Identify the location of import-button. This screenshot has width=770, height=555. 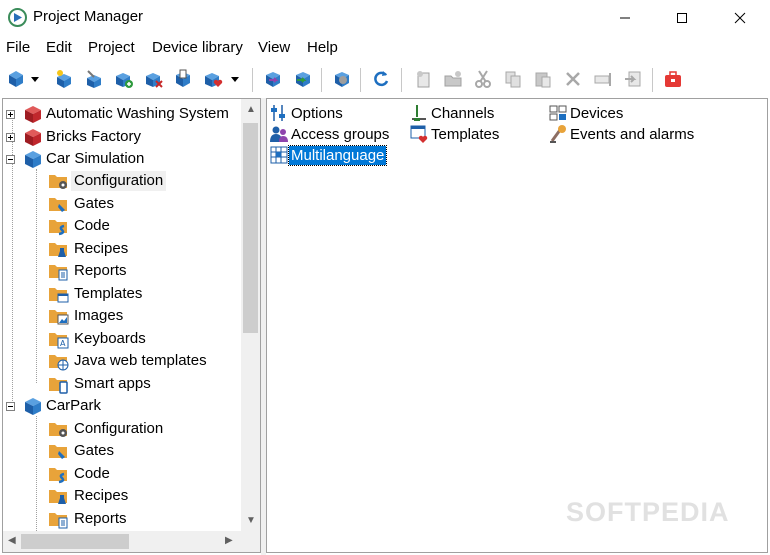
(273, 79).